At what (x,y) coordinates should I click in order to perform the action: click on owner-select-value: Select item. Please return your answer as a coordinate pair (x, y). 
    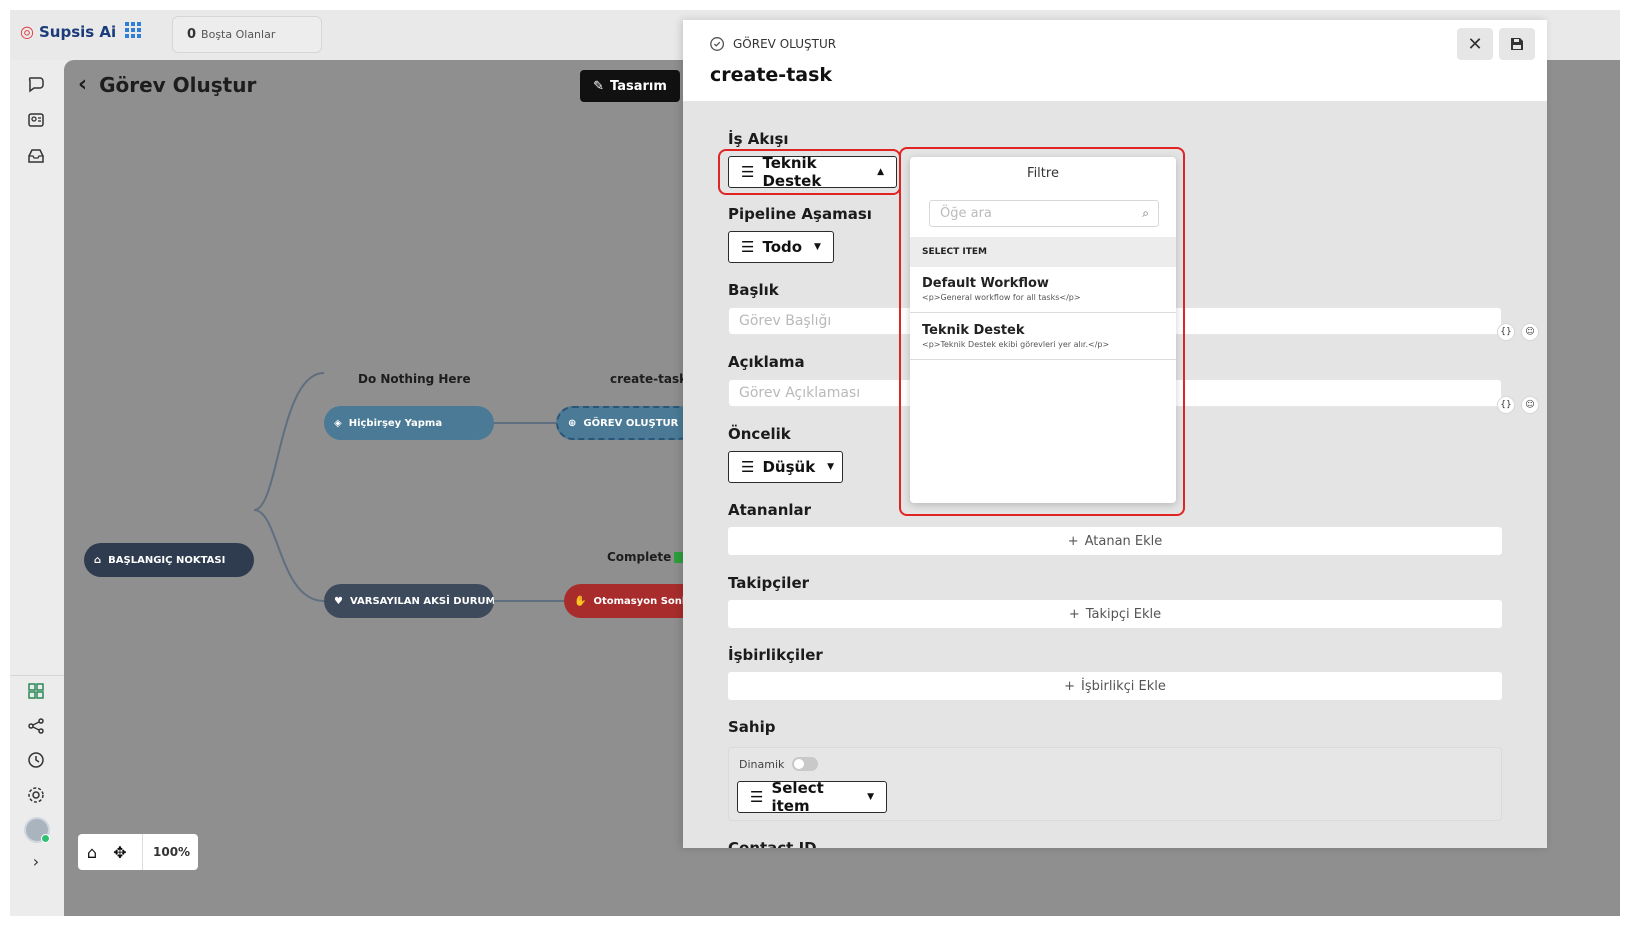
    Looking at the image, I should click on (797, 797).